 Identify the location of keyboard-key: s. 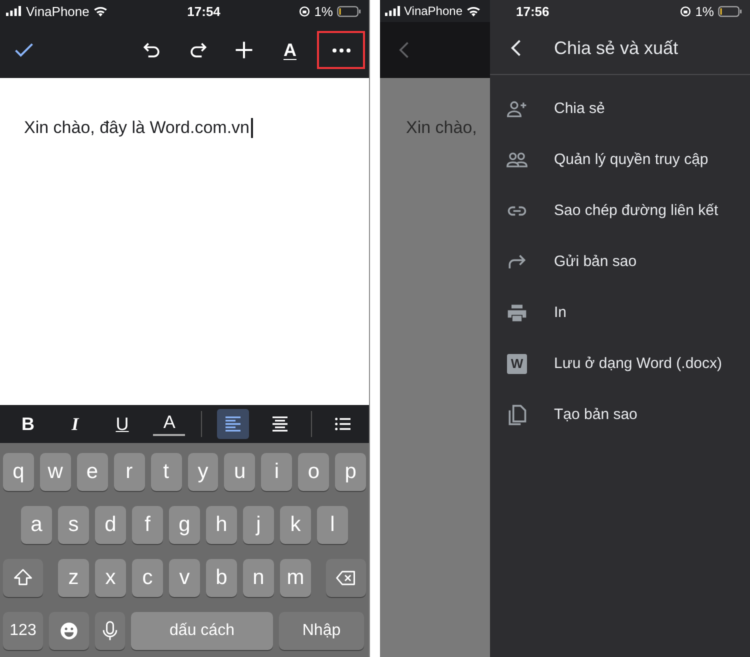
(73, 525).